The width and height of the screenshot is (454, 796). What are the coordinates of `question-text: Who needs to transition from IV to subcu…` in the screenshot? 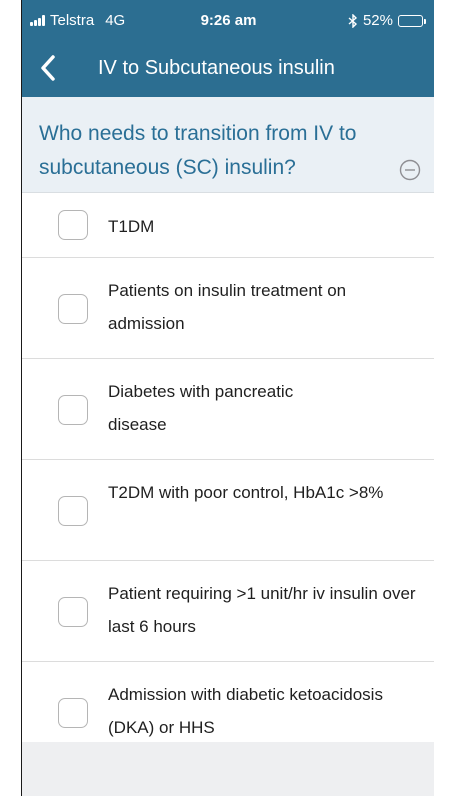 It's located at (198, 150).